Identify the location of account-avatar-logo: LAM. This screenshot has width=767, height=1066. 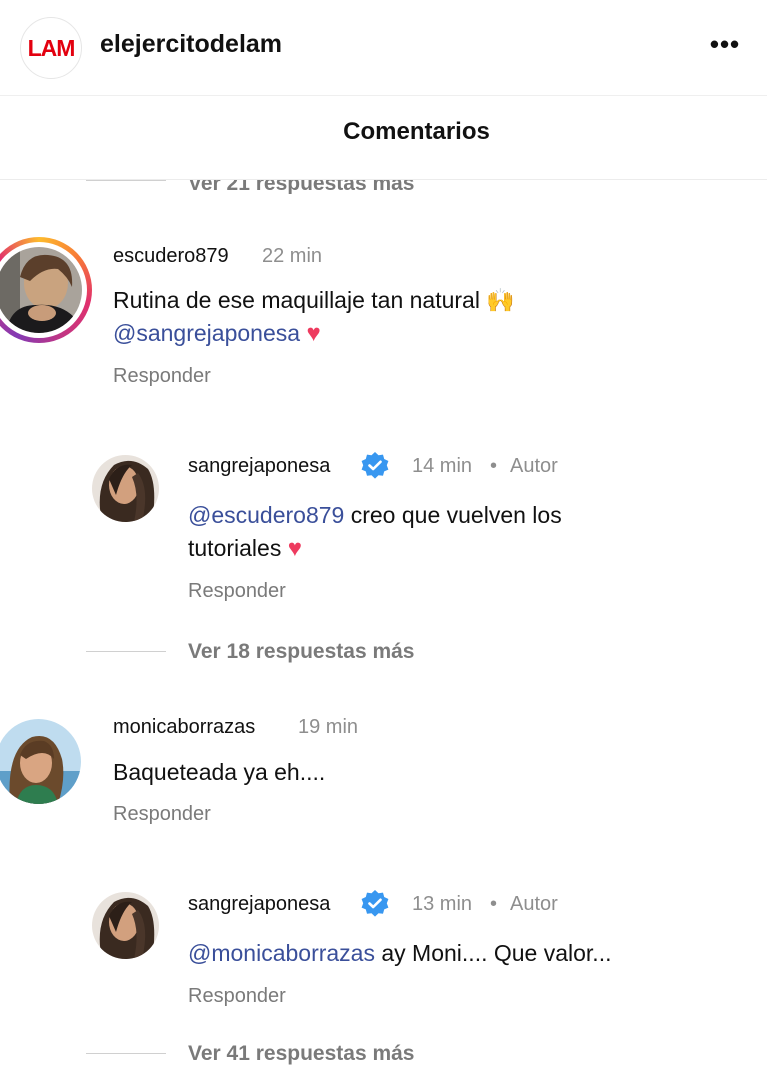
(51, 48).